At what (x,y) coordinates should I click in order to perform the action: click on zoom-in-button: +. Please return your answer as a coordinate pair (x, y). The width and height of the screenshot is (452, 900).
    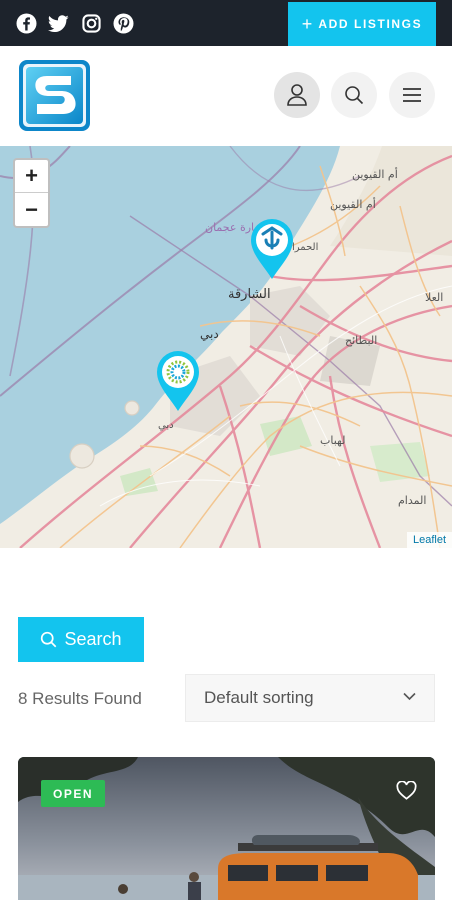
    Looking at the image, I should click on (31, 176).